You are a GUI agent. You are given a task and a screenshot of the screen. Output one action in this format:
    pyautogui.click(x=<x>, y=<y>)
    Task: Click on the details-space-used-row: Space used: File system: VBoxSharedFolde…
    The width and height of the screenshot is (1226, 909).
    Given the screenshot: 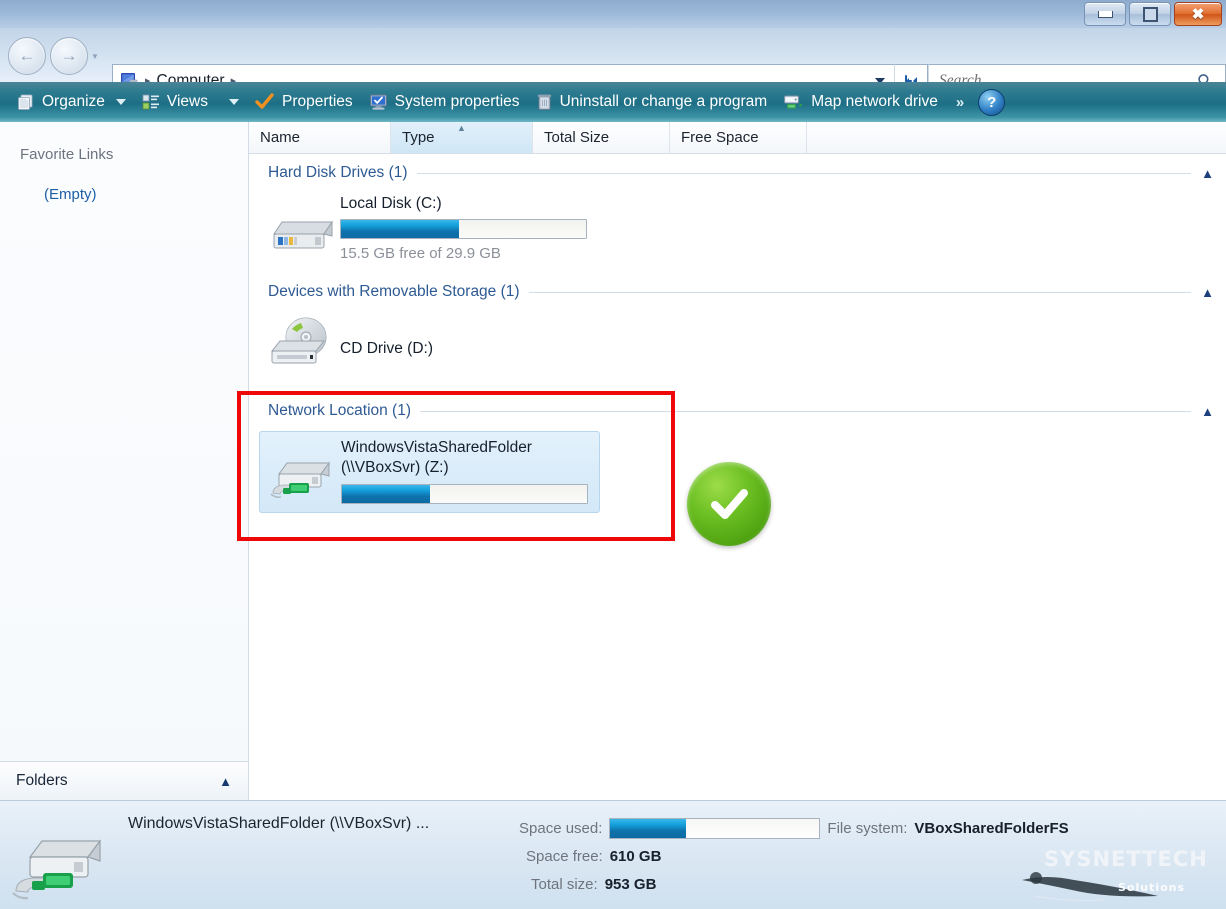 What is the action you would take?
    pyautogui.click(x=794, y=828)
    